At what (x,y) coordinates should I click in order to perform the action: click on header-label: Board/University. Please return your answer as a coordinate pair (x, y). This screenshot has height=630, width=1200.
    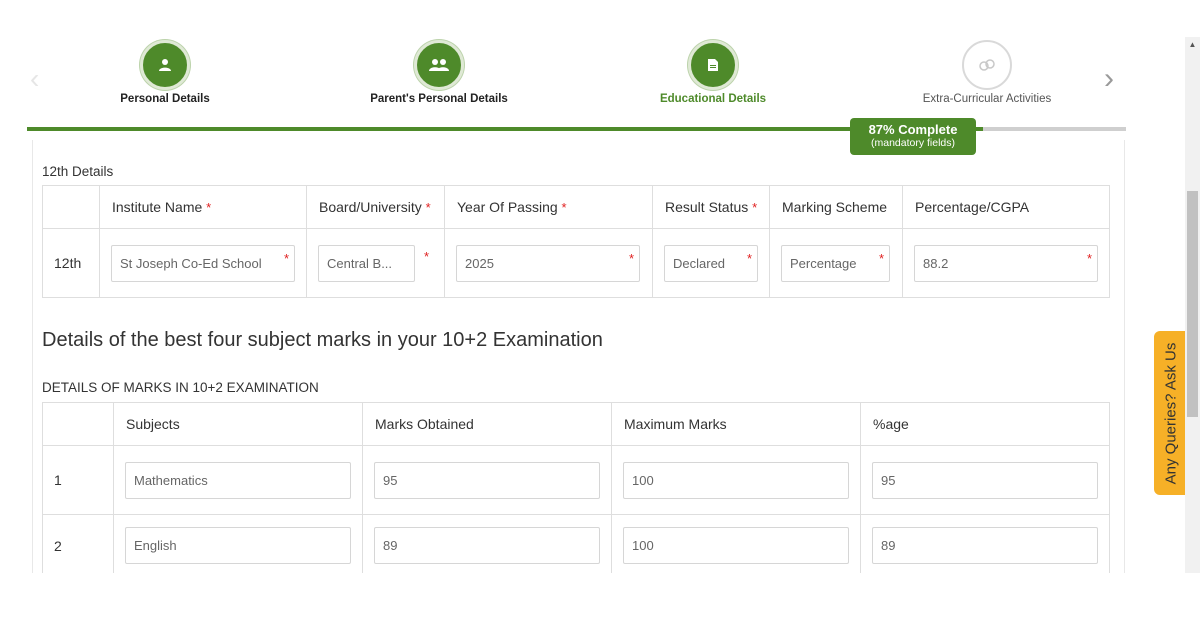
    Looking at the image, I should click on (370, 207).